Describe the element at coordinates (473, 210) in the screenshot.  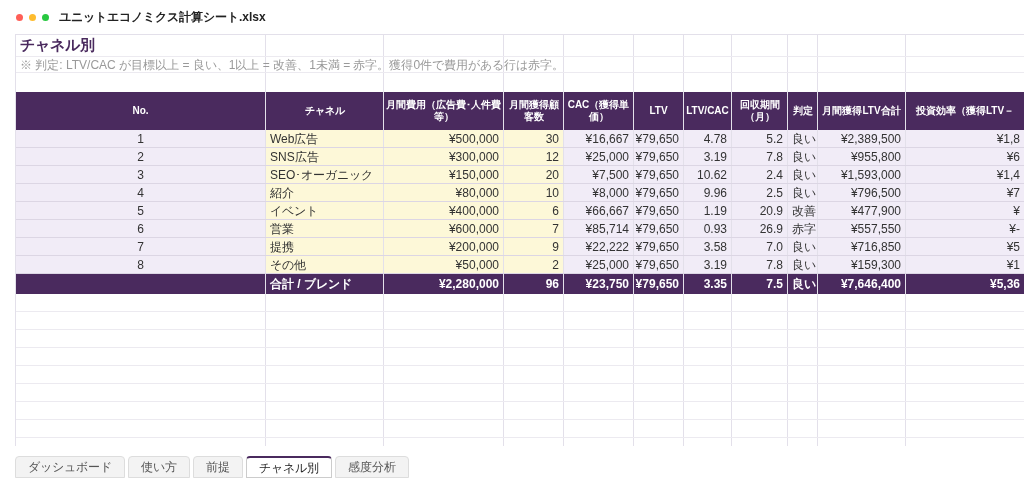
I see `table-cell: ¥400,000` at that location.